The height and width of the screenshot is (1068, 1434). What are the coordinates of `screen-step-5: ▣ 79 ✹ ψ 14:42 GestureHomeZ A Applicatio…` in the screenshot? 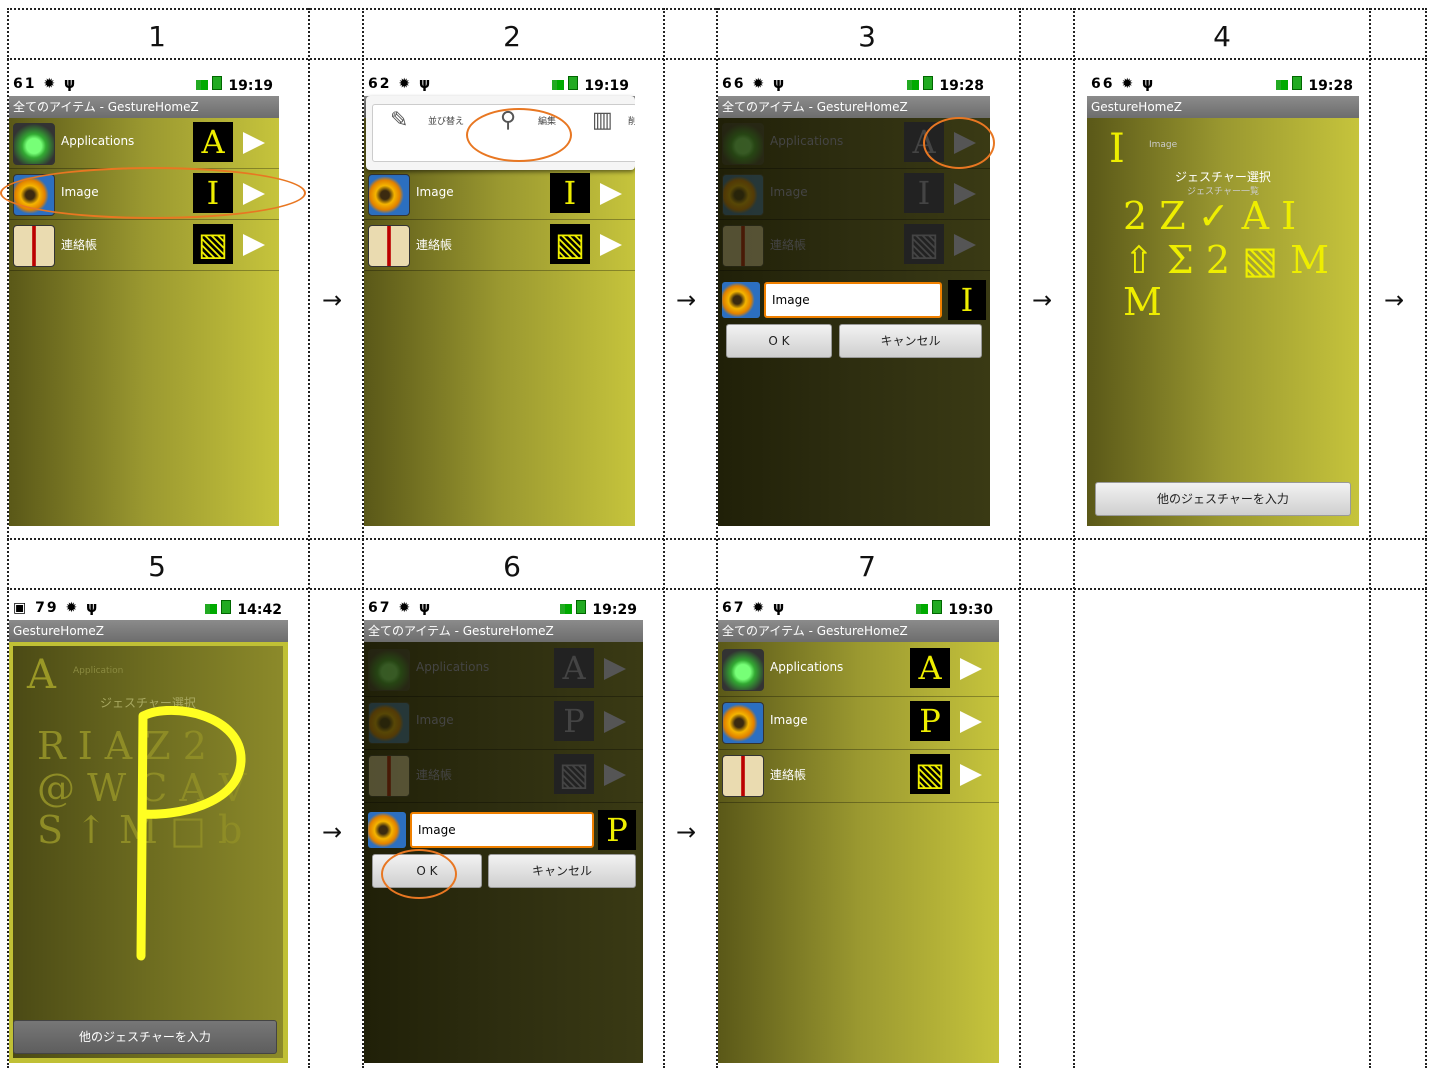 It's located at (148, 830).